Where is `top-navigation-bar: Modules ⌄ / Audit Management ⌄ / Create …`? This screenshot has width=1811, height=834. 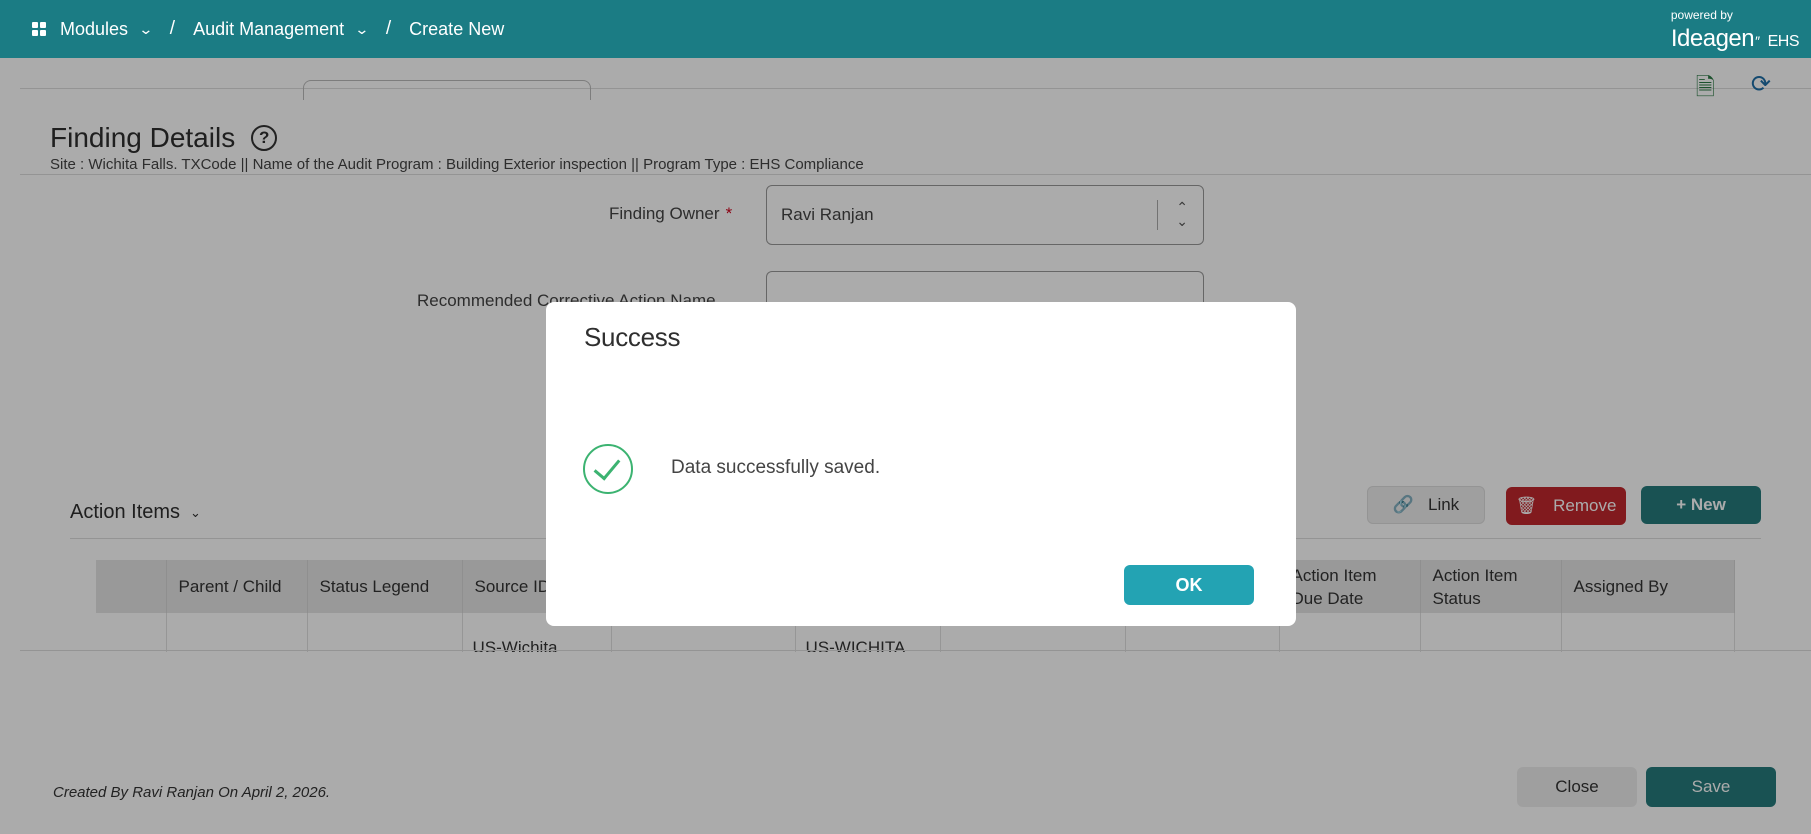
top-navigation-bar: Modules ⌄ / Audit Management ⌄ / Create … is located at coordinates (905, 29).